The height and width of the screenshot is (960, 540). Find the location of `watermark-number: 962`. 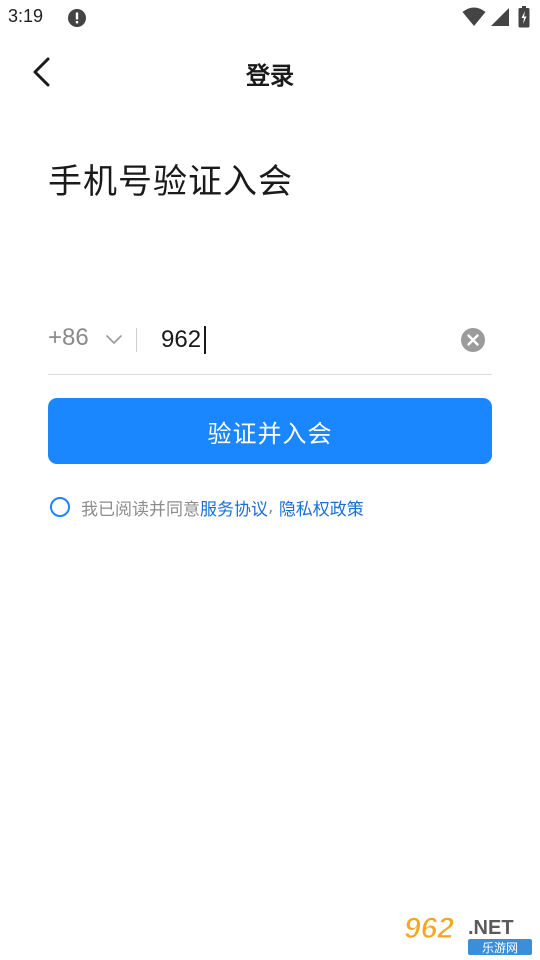

watermark-number: 962 is located at coordinates (429, 928).